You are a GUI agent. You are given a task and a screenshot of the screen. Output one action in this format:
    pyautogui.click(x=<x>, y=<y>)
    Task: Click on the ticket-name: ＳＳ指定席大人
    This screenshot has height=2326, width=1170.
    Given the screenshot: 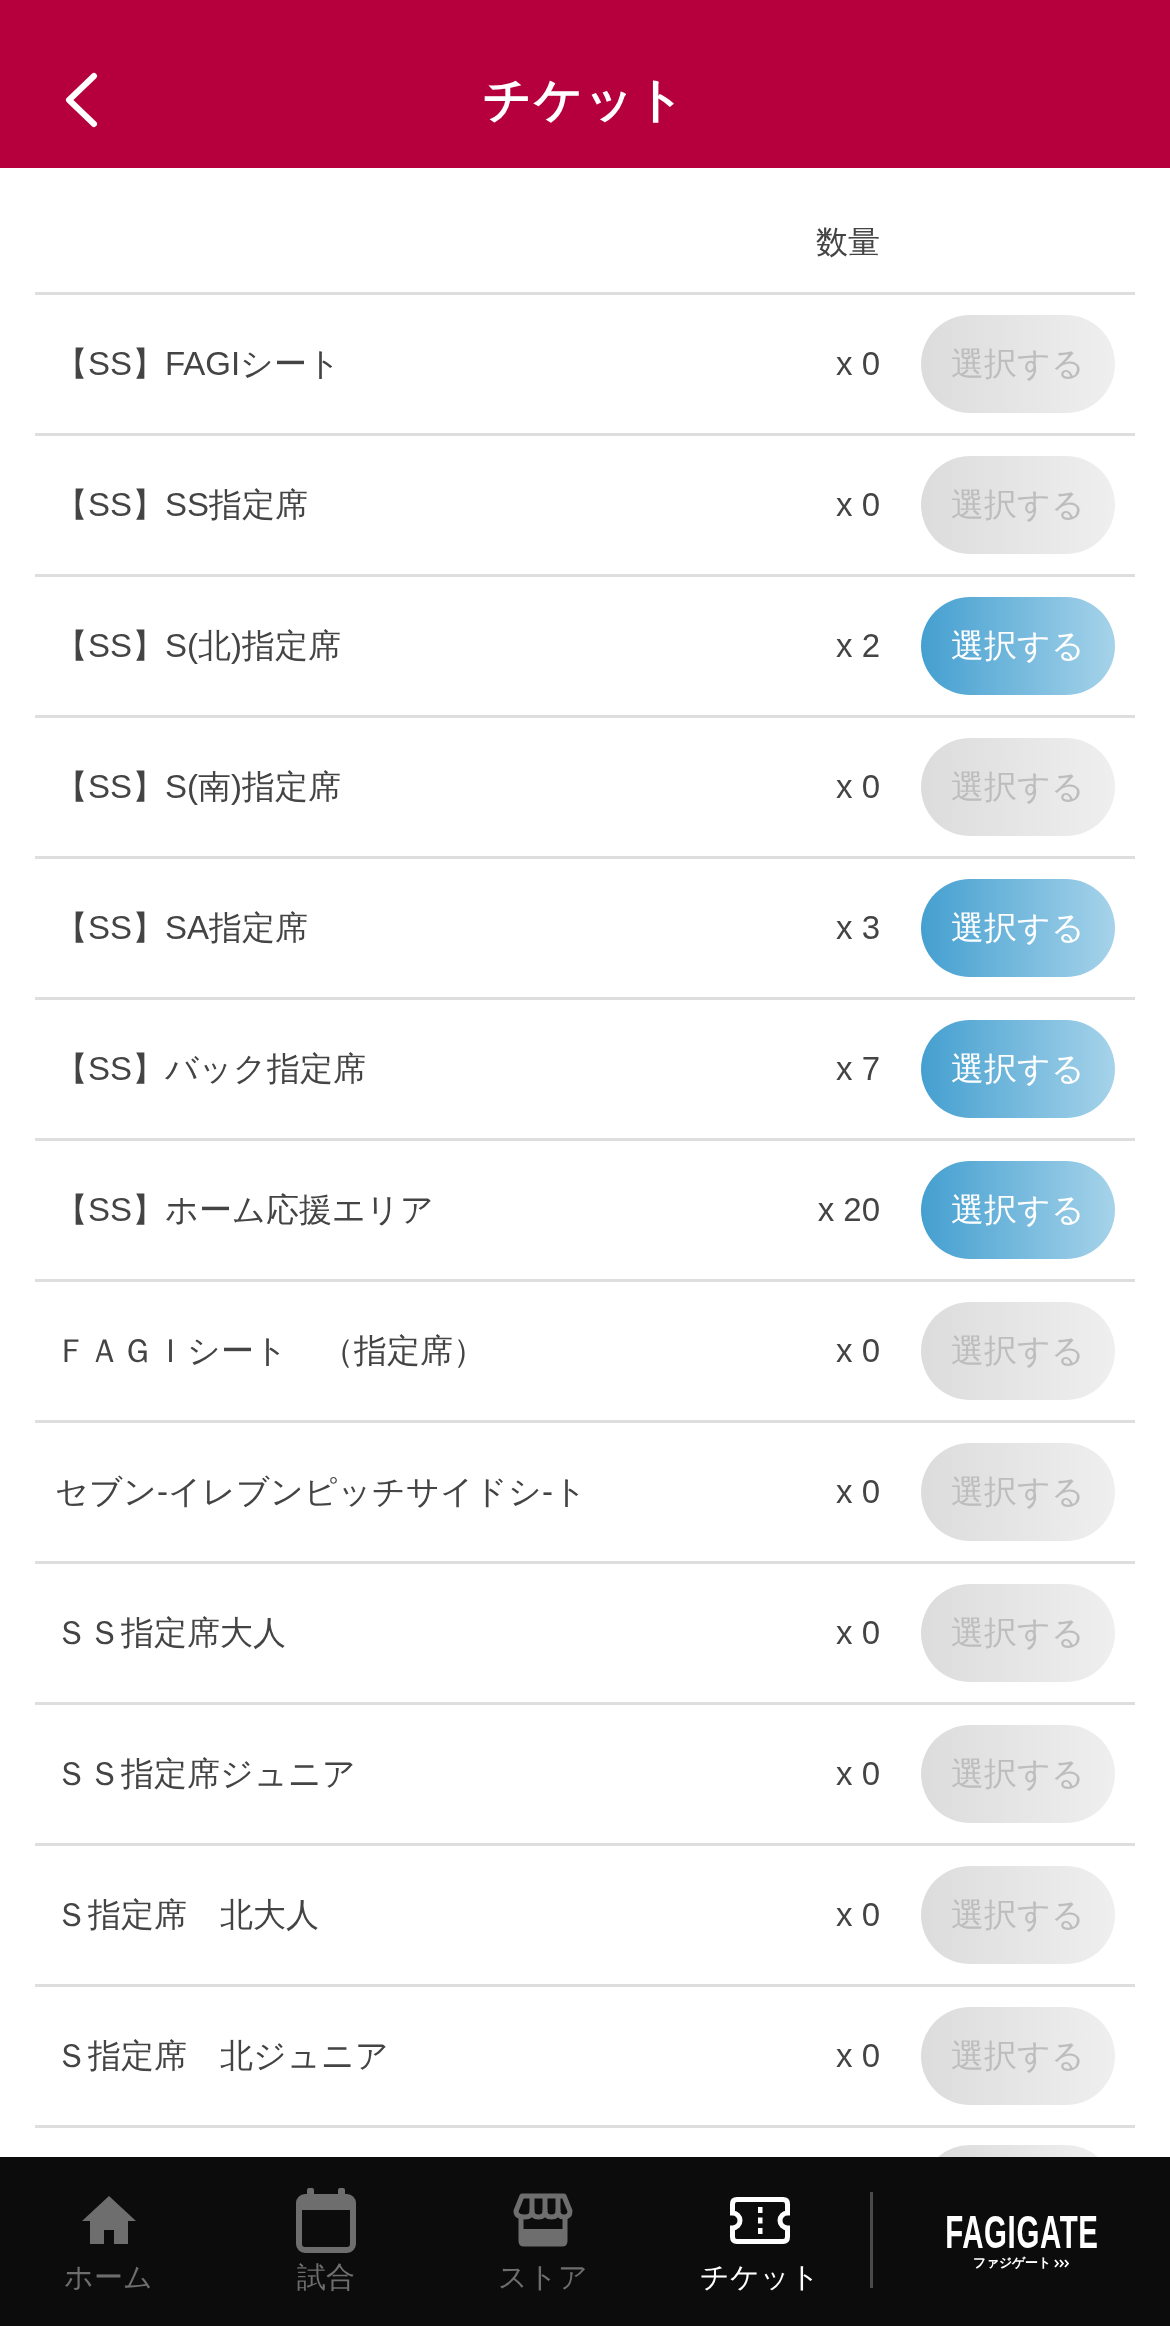 What is the action you would take?
    pyautogui.click(x=171, y=1633)
    